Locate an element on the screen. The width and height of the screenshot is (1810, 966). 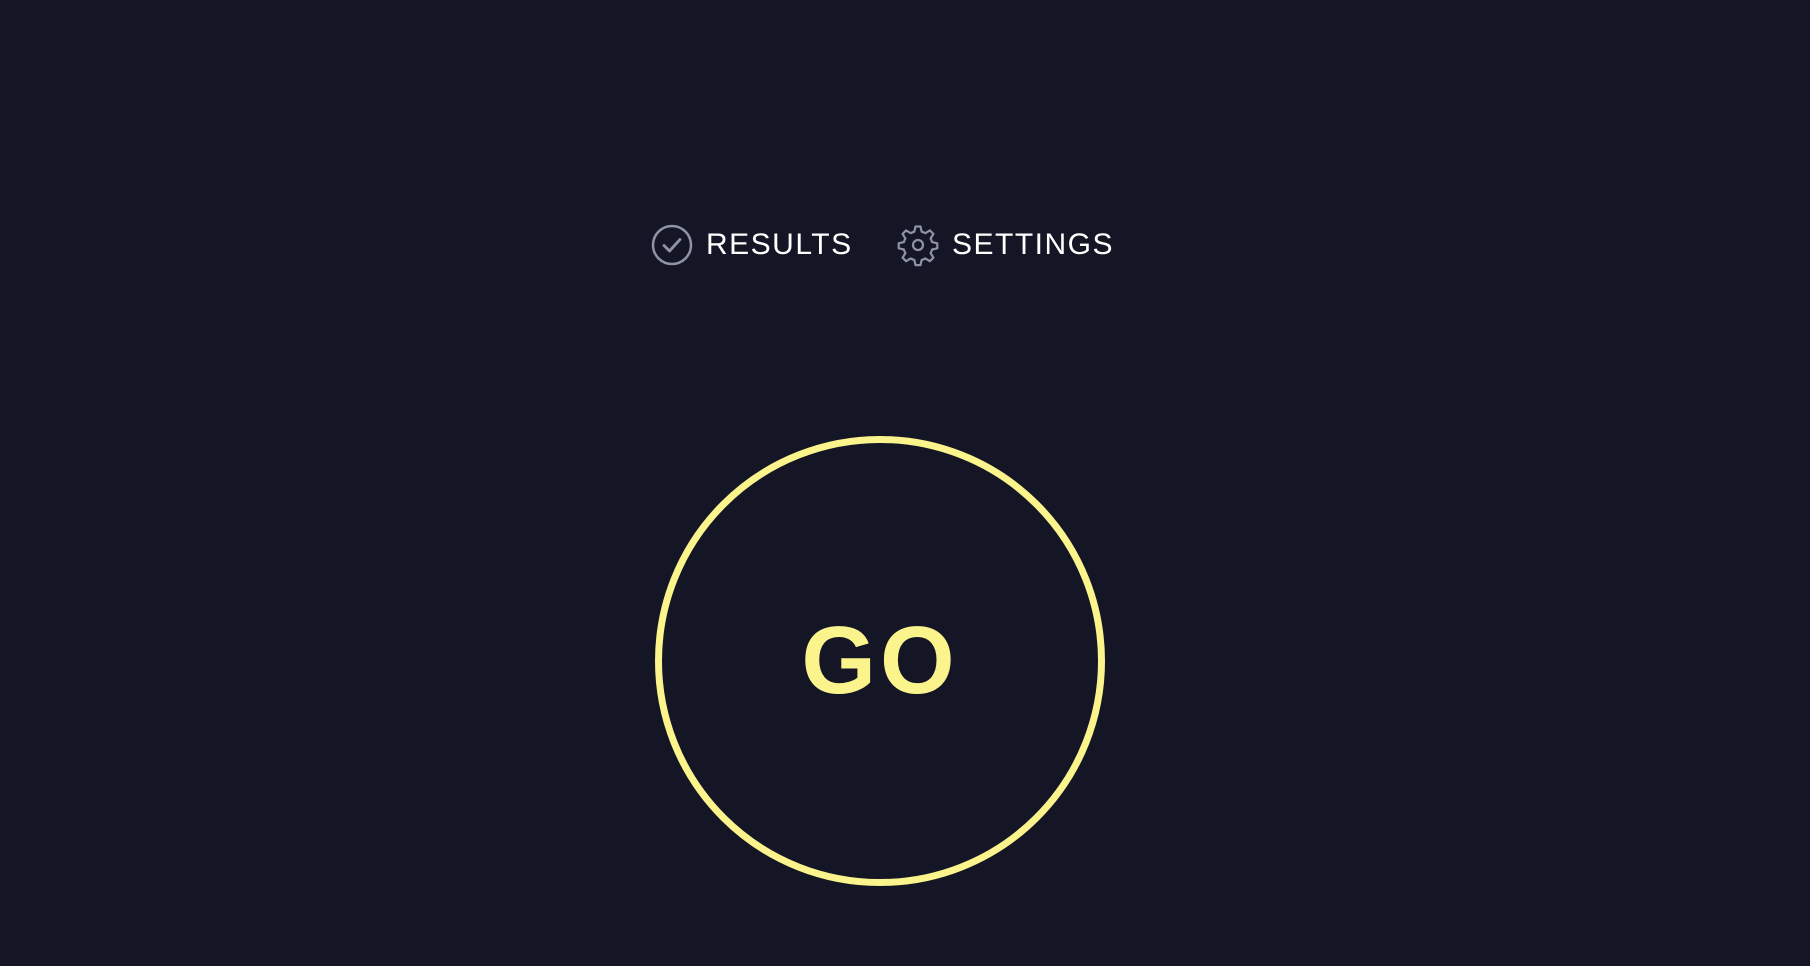
settings-link: SETTINGS is located at coordinates (1005, 245).